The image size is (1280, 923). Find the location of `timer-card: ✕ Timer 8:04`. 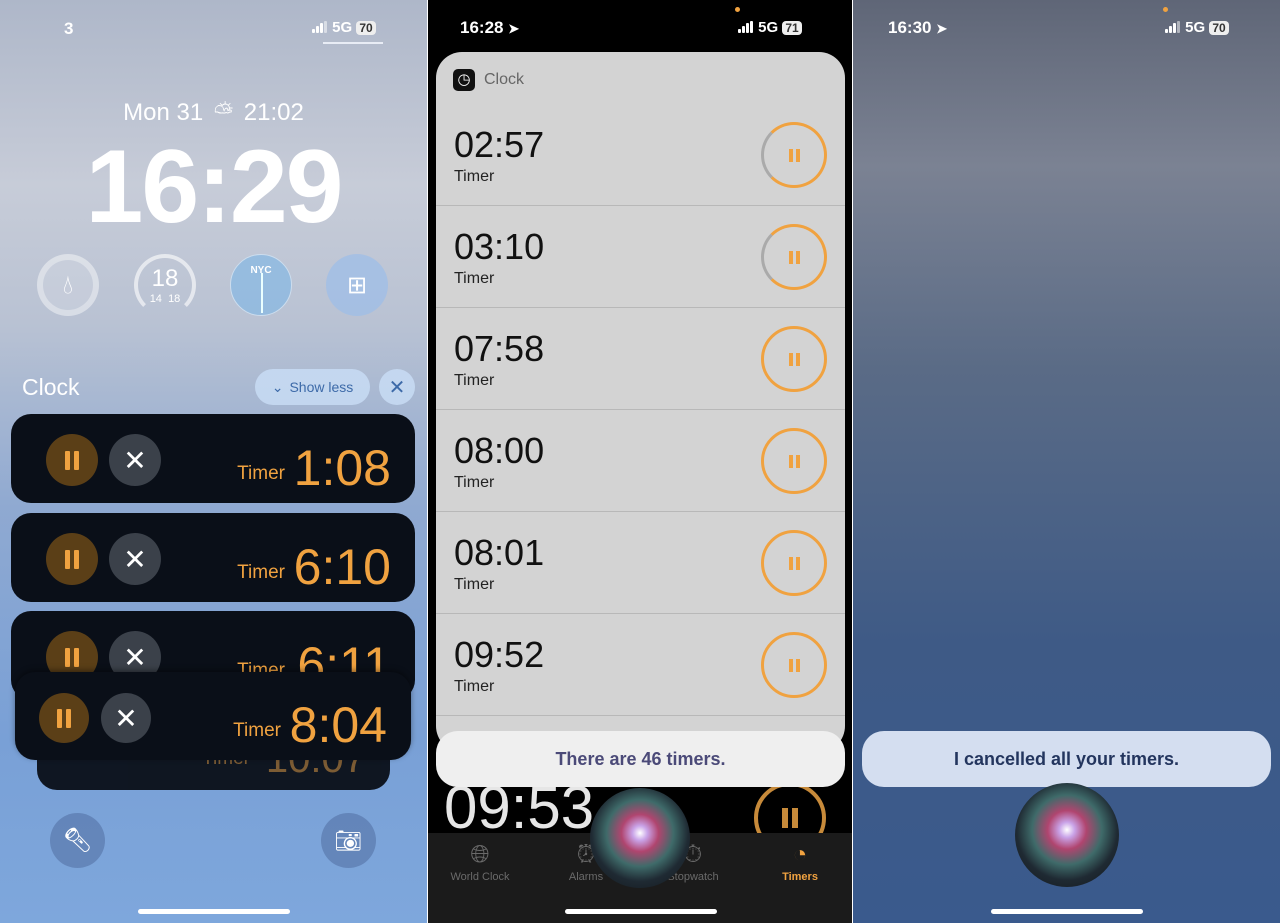

timer-card: ✕ Timer 8:04 is located at coordinates (213, 716).